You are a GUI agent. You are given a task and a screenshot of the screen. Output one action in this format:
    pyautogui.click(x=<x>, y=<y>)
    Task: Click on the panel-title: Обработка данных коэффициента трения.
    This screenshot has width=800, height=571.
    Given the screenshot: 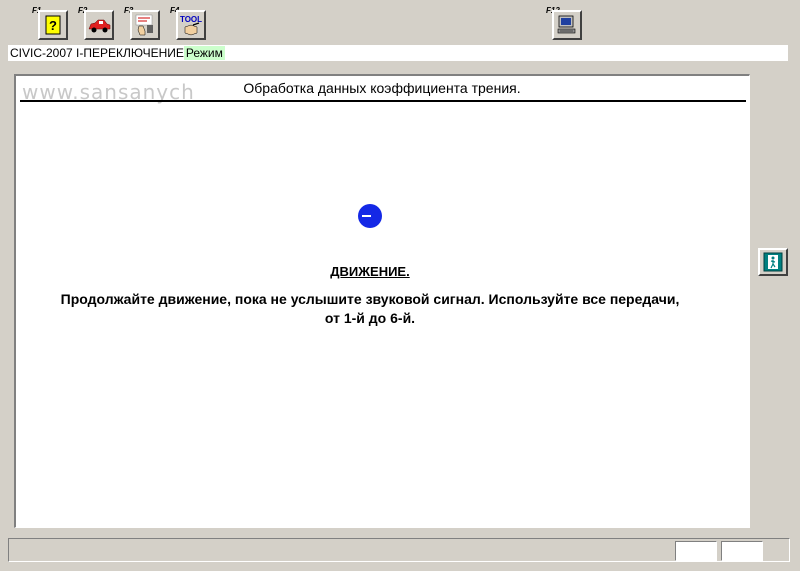 What is the action you would take?
    pyautogui.click(x=382, y=88)
    